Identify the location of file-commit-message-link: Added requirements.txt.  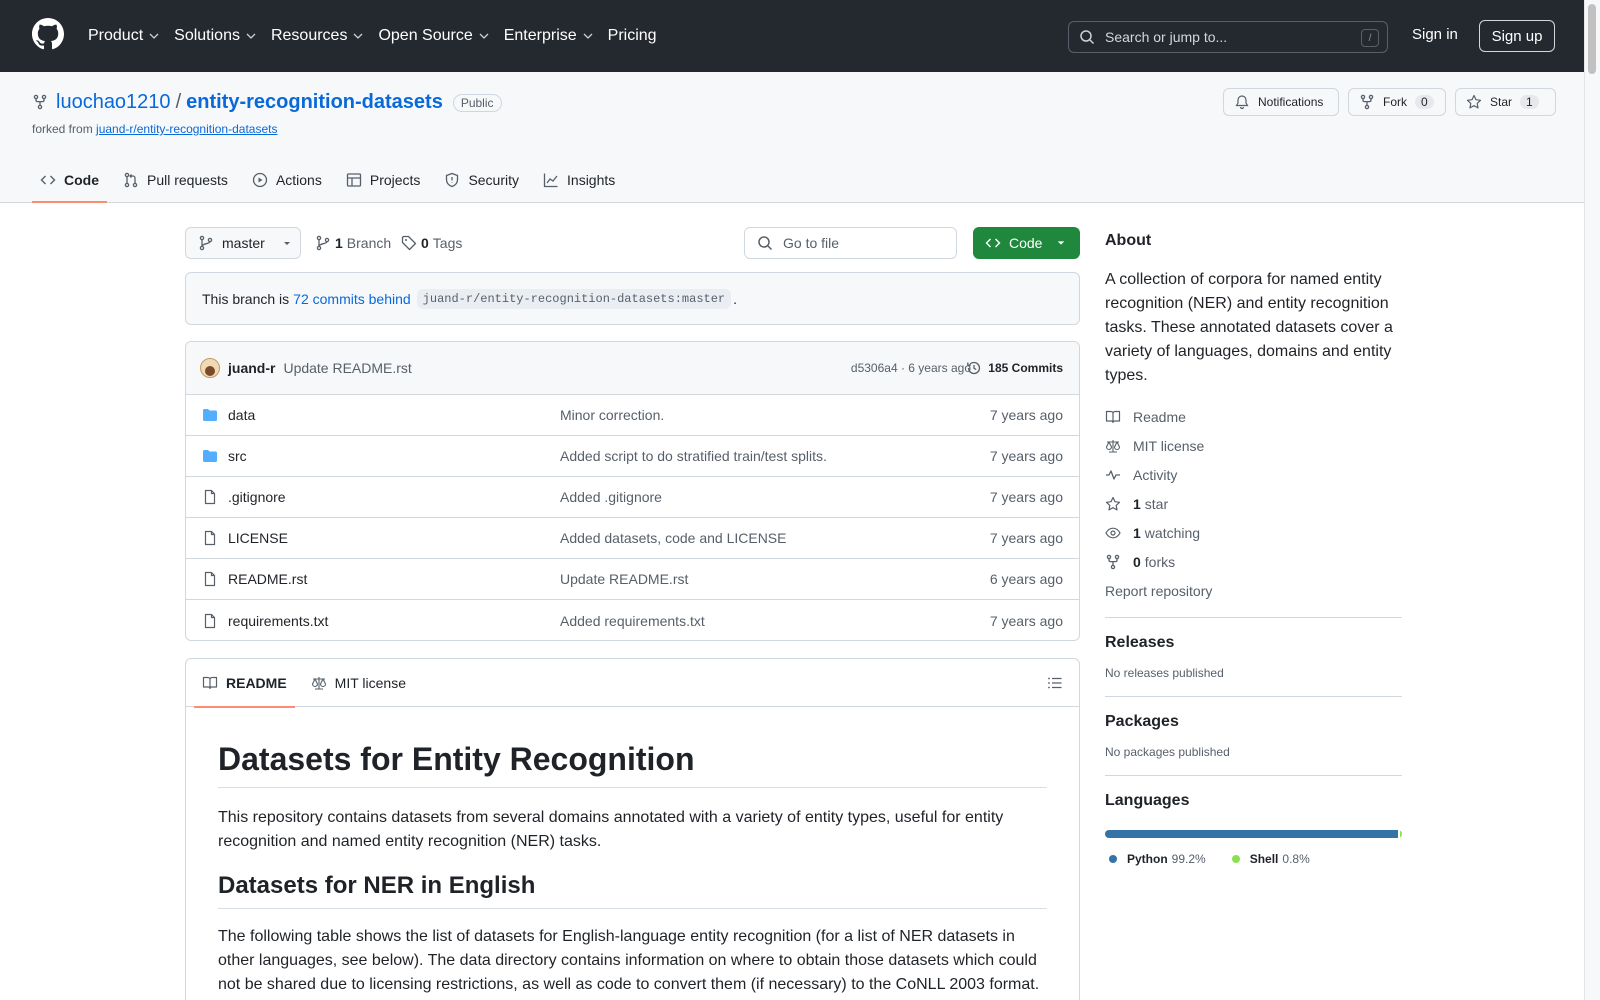
(632, 621).